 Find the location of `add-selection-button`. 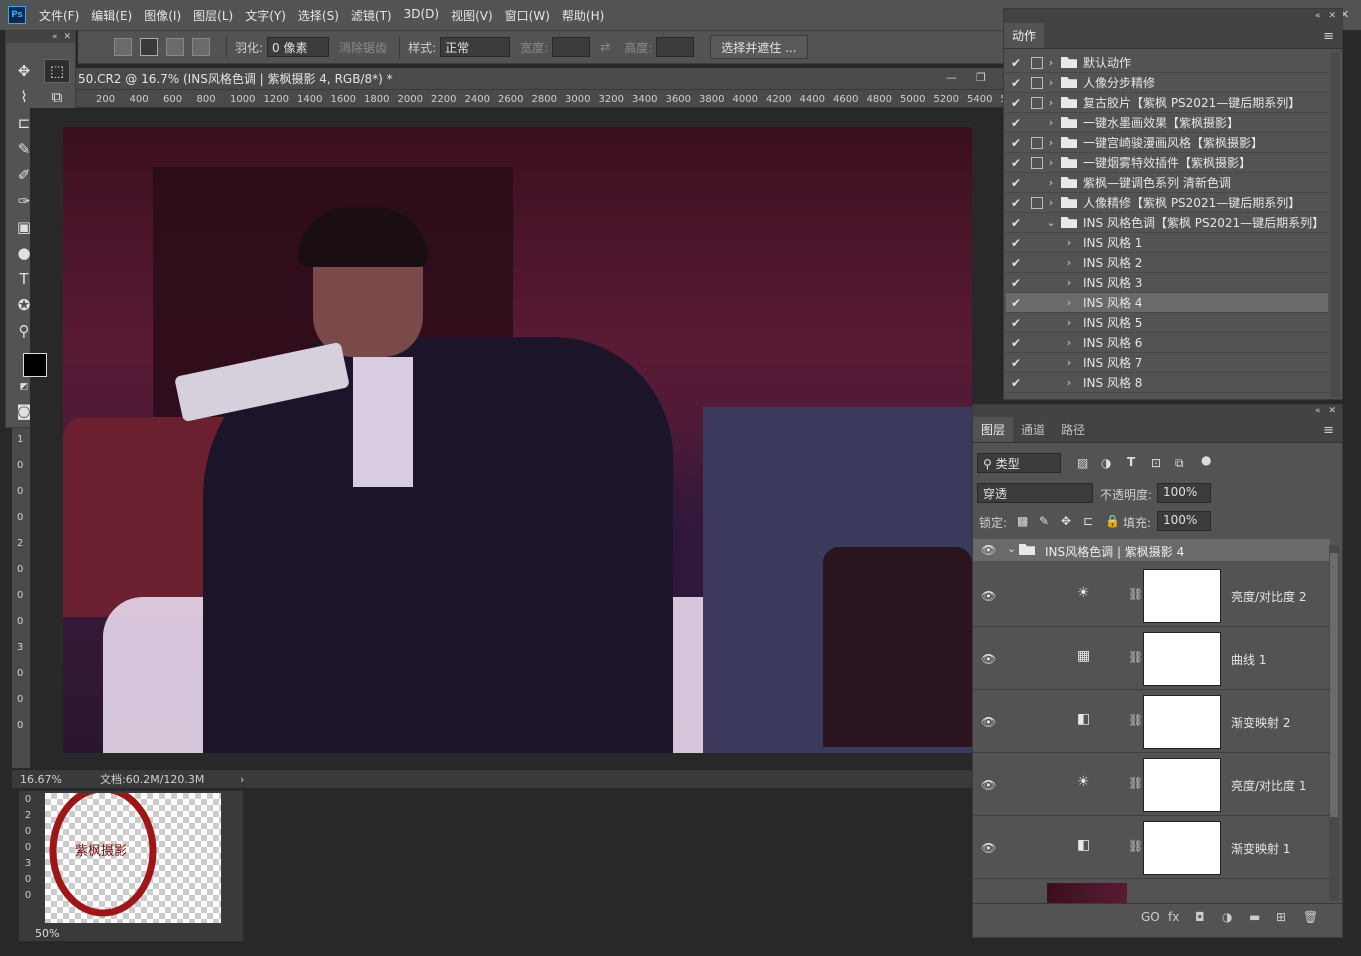

add-selection-button is located at coordinates (149, 47).